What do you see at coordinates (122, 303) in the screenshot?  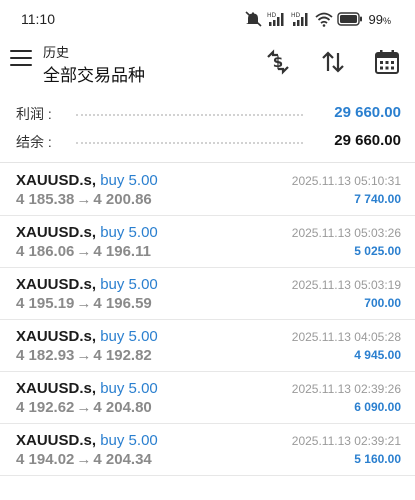 I see `close-price: 4 196.59` at bounding box center [122, 303].